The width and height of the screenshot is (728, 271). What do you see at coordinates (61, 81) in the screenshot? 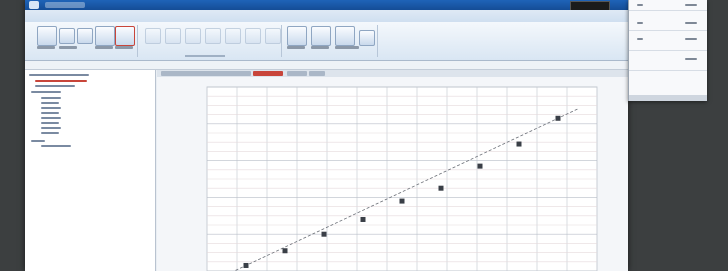
I see `tree-item-selected` at bounding box center [61, 81].